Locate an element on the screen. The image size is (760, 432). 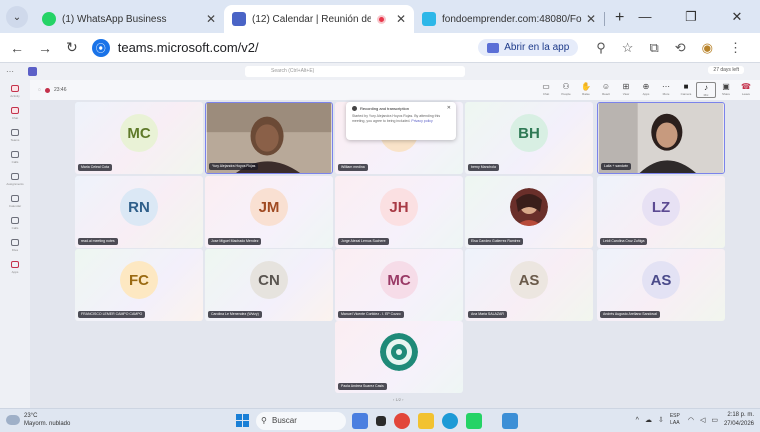
edge-icon is located at coordinates (450, 421).